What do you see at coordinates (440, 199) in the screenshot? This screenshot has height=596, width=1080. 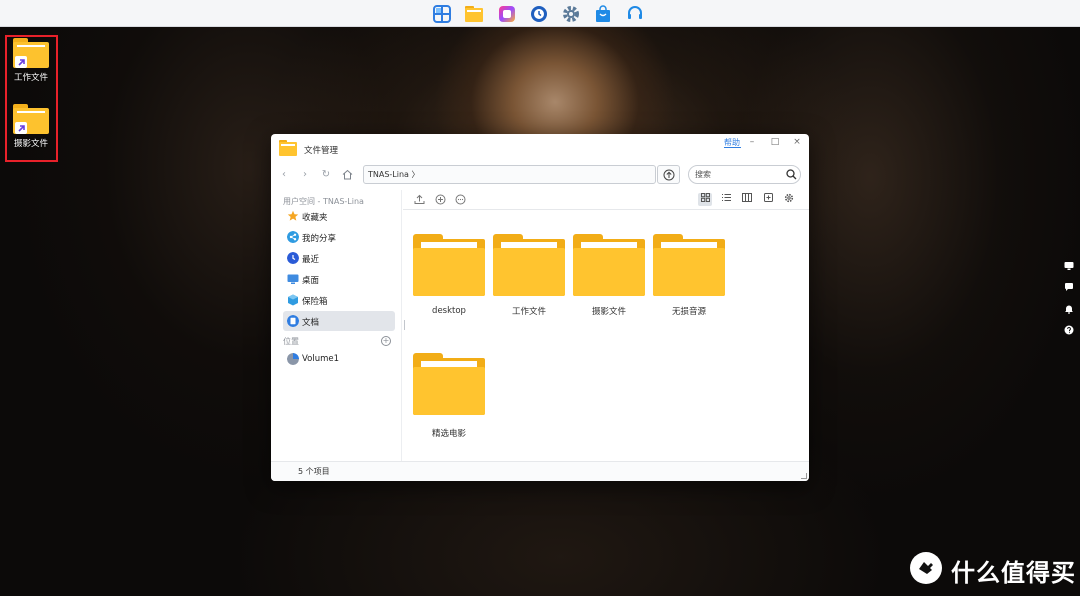 I see `add-circle-icon` at bounding box center [440, 199].